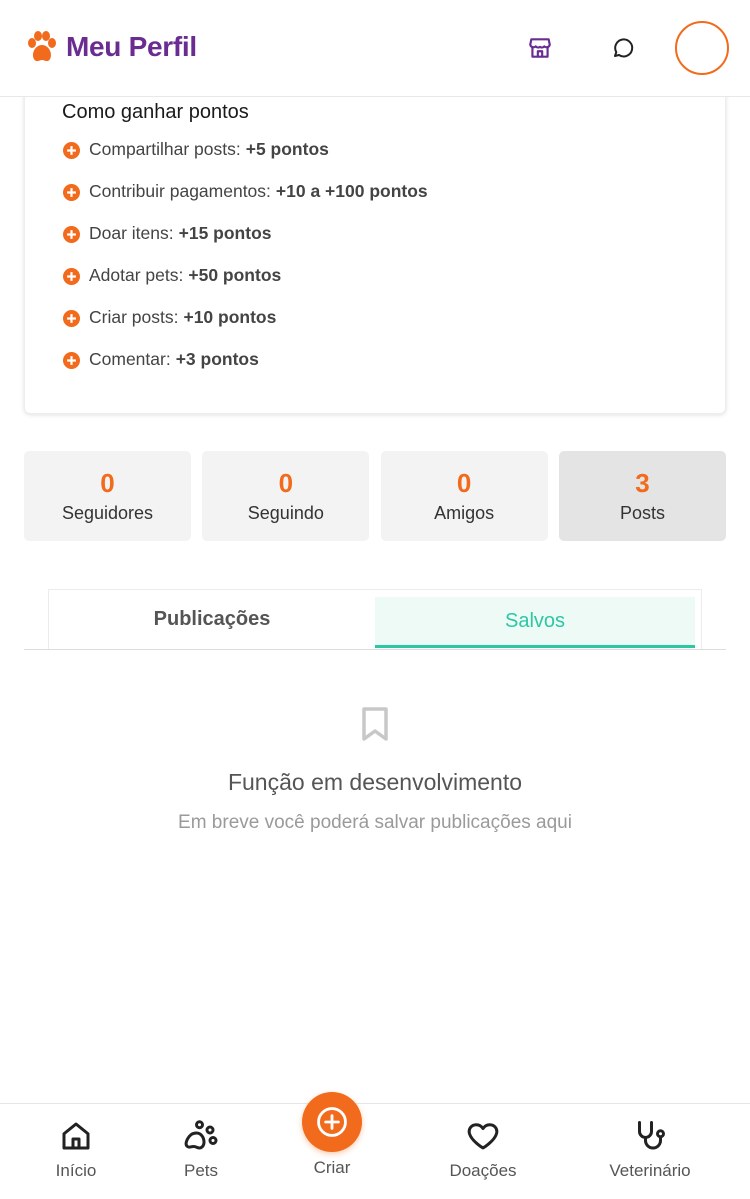 The width and height of the screenshot is (750, 1199). What do you see at coordinates (245, 160) in the screenshot?
I see `points-item: Compartilhar posts: +5 pontos` at bounding box center [245, 160].